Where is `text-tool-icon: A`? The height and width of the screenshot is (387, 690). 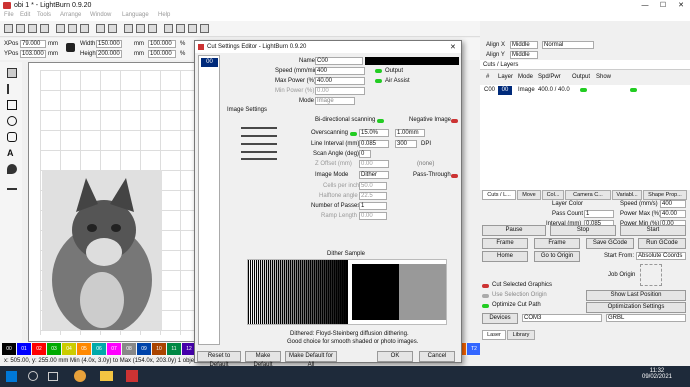
text-tool-icon: A is located at coordinates (12, 153).